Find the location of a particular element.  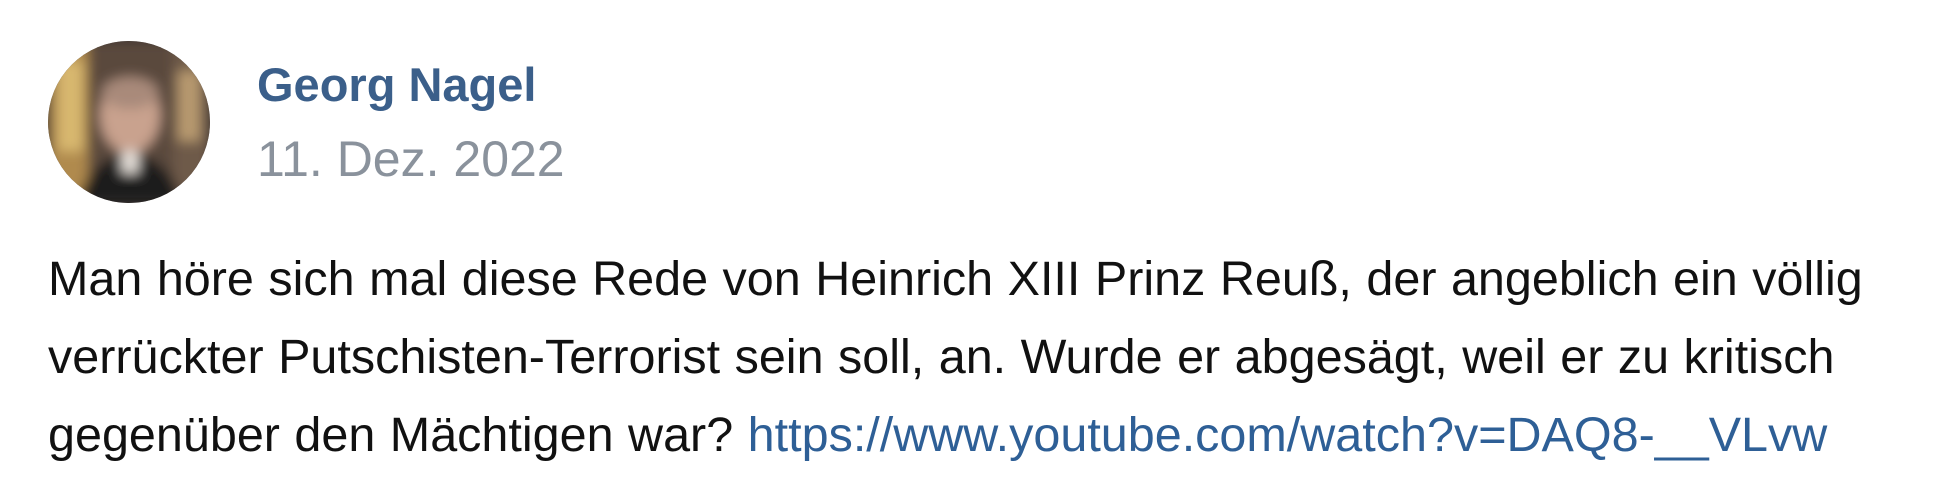

author-name: Georg Nagel is located at coordinates (396, 85).